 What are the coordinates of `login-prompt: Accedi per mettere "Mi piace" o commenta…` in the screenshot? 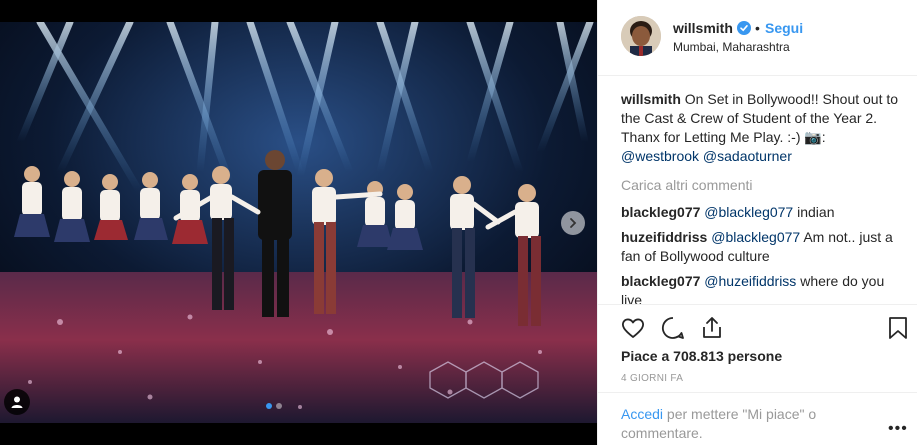 It's located at (757, 418).